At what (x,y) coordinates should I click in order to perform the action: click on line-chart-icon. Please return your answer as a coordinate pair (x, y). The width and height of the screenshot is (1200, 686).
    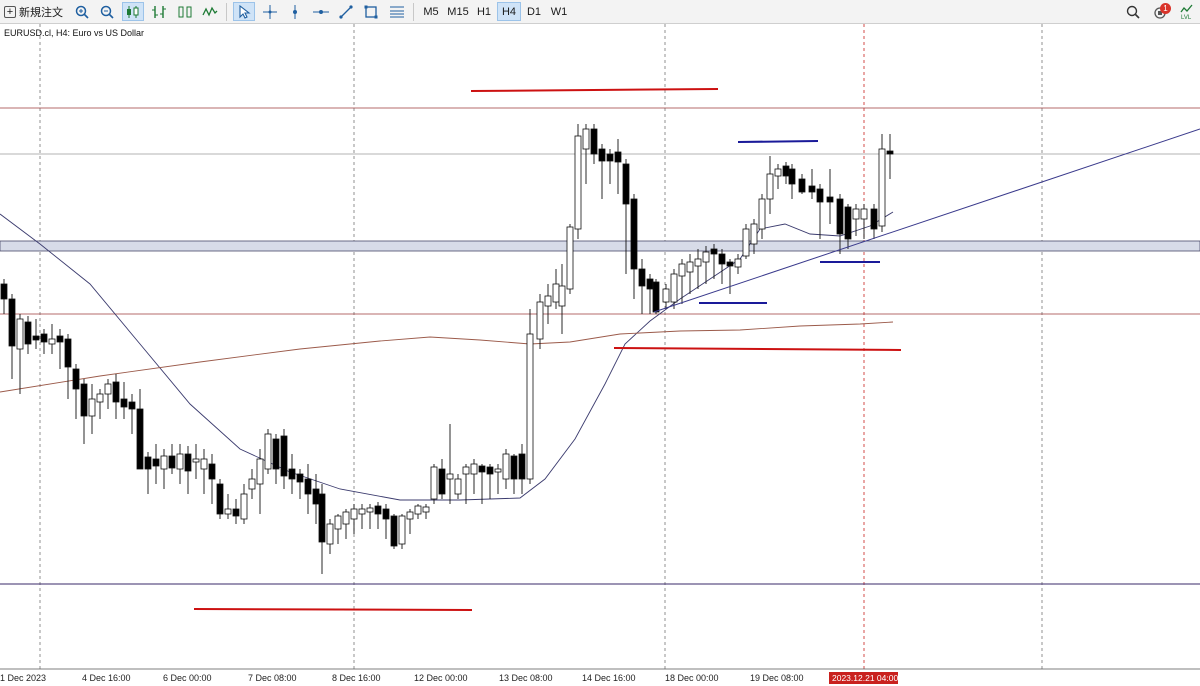
    Looking at the image, I should click on (185, 11).